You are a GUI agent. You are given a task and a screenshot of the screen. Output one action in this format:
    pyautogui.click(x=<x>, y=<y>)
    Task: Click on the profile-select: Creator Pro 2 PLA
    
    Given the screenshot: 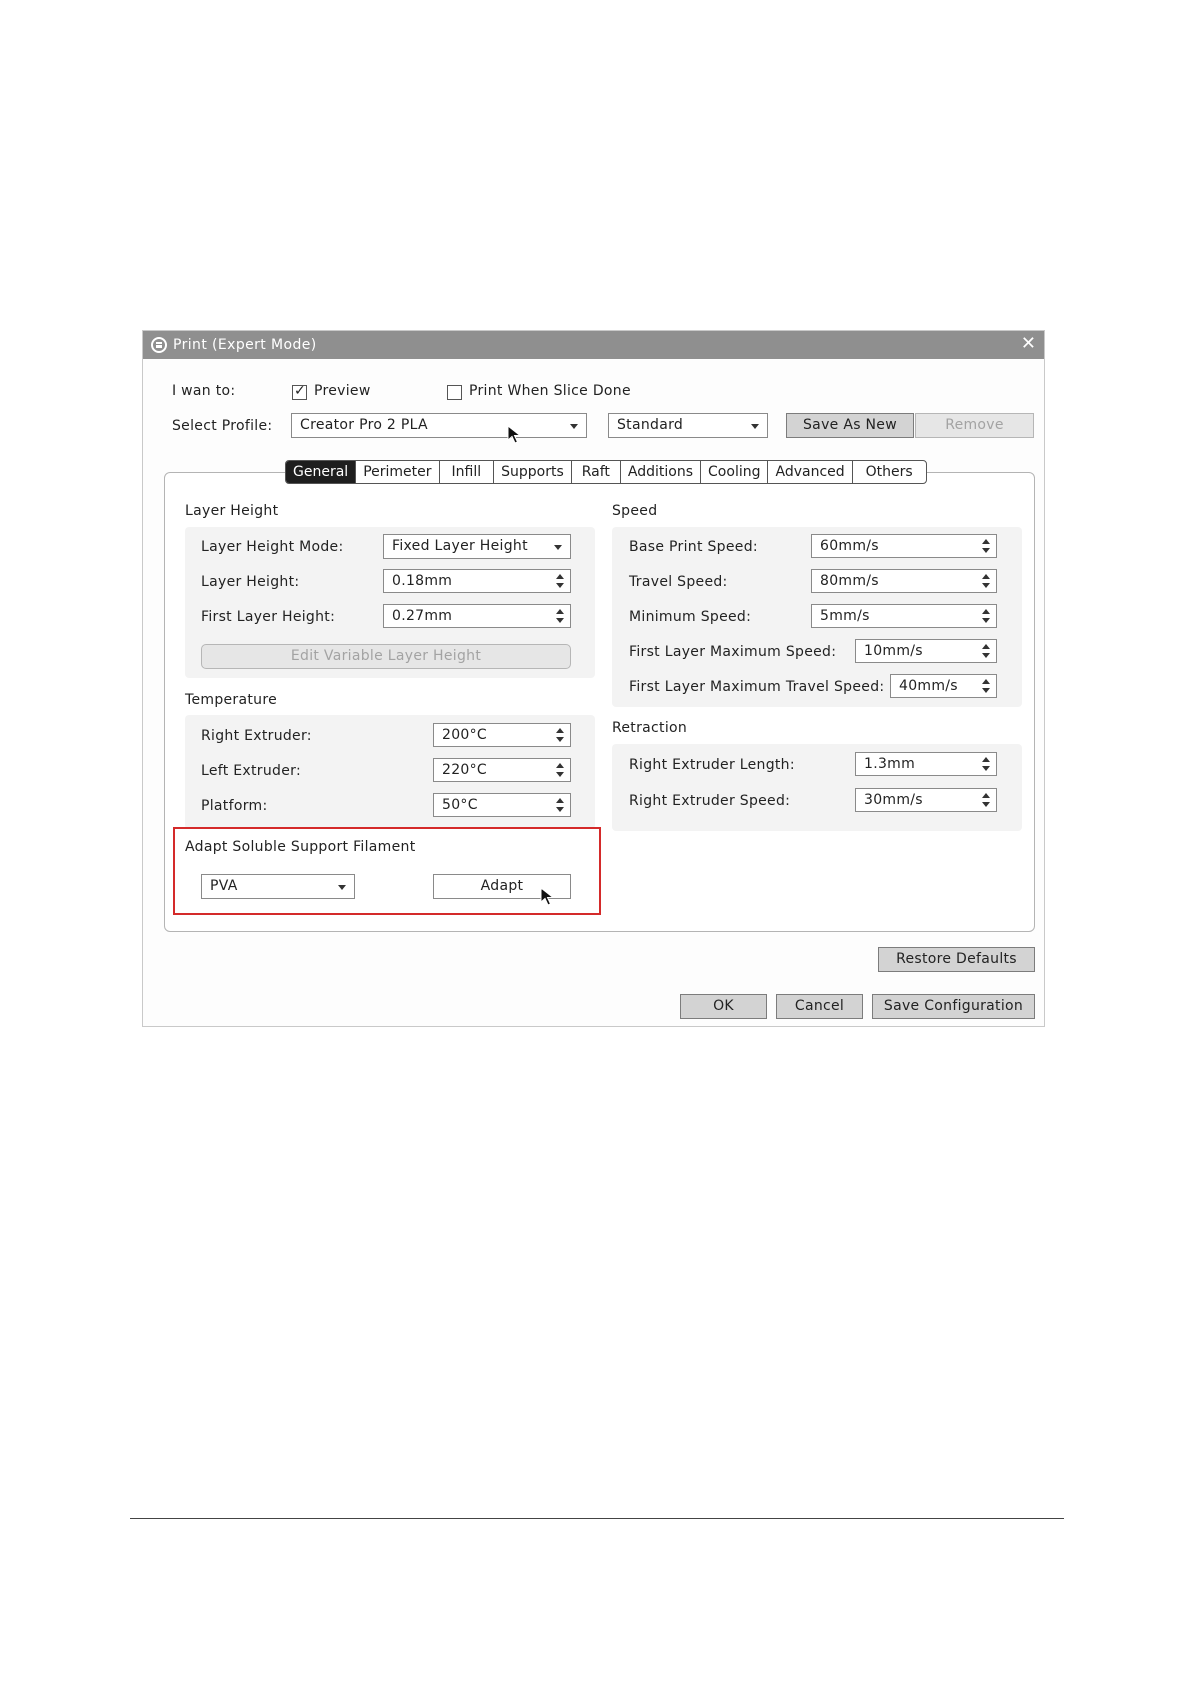 What is the action you would take?
    pyautogui.click(x=439, y=425)
    